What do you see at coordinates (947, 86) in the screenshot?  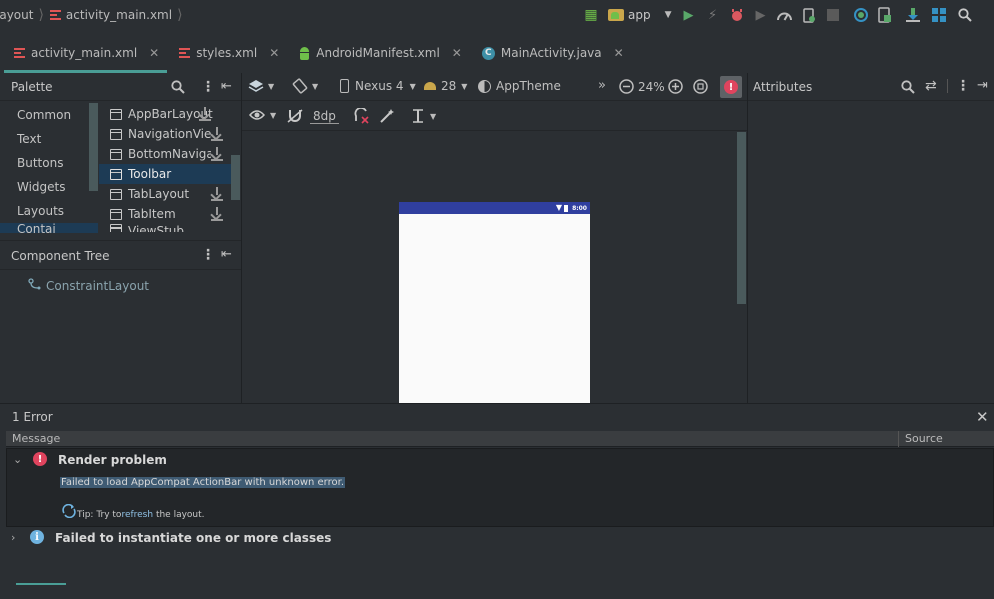 I see `separator` at bounding box center [947, 86].